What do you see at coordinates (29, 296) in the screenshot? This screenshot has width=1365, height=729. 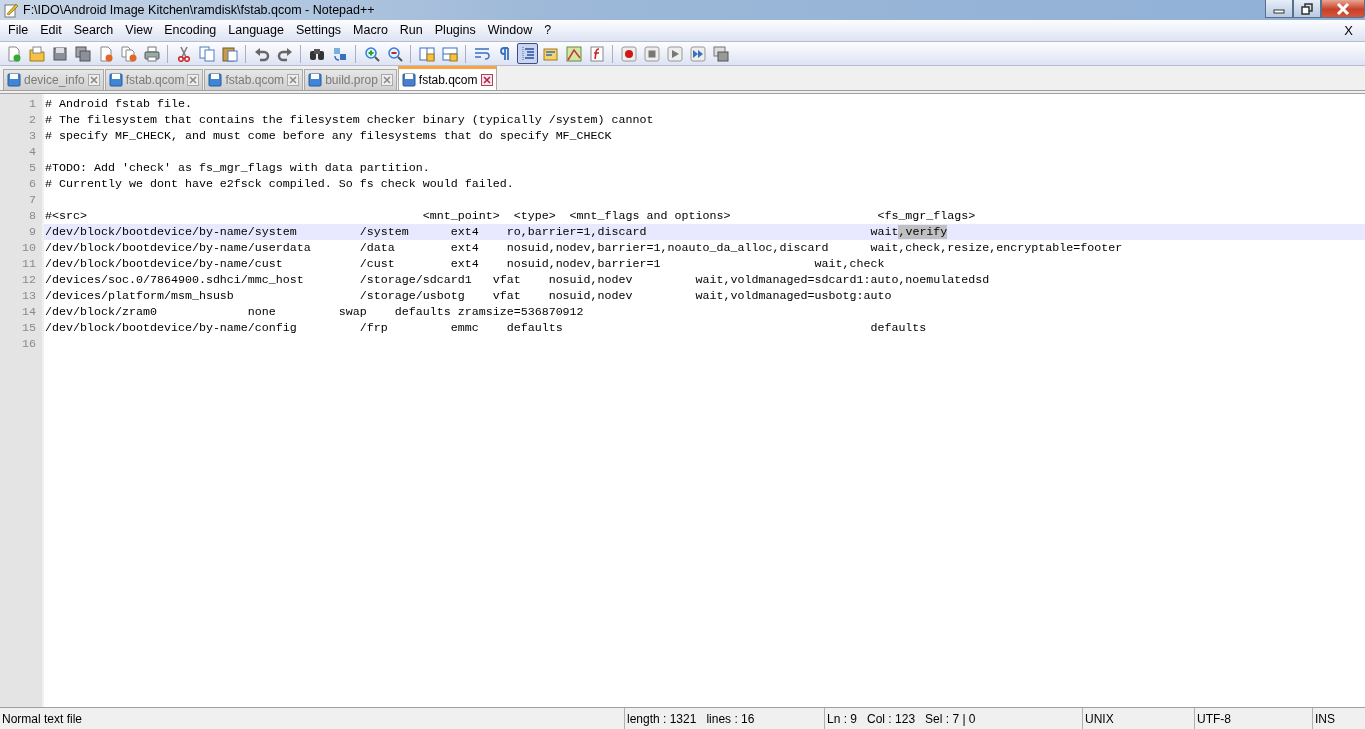 I see `line-number: 13` at bounding box center [29, 296].